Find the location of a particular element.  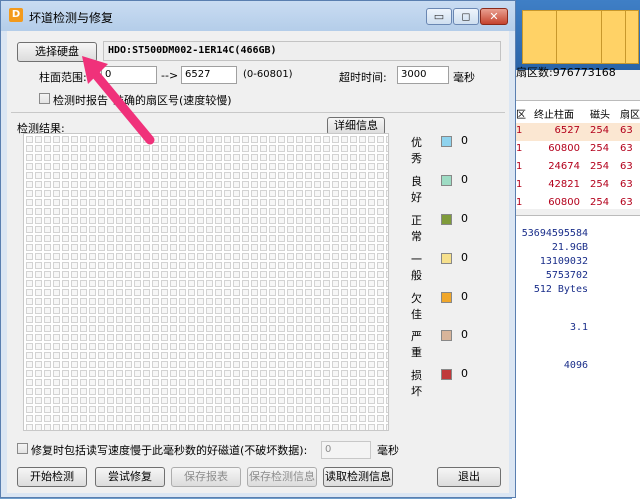

report-sector-checkbox is located at coordinates (44, 98).